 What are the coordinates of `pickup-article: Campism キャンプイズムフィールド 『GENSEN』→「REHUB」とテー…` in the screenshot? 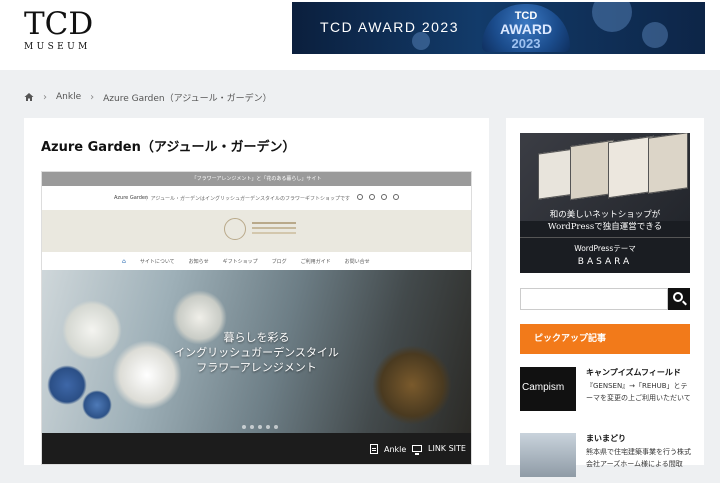 It's located at (605, 392).